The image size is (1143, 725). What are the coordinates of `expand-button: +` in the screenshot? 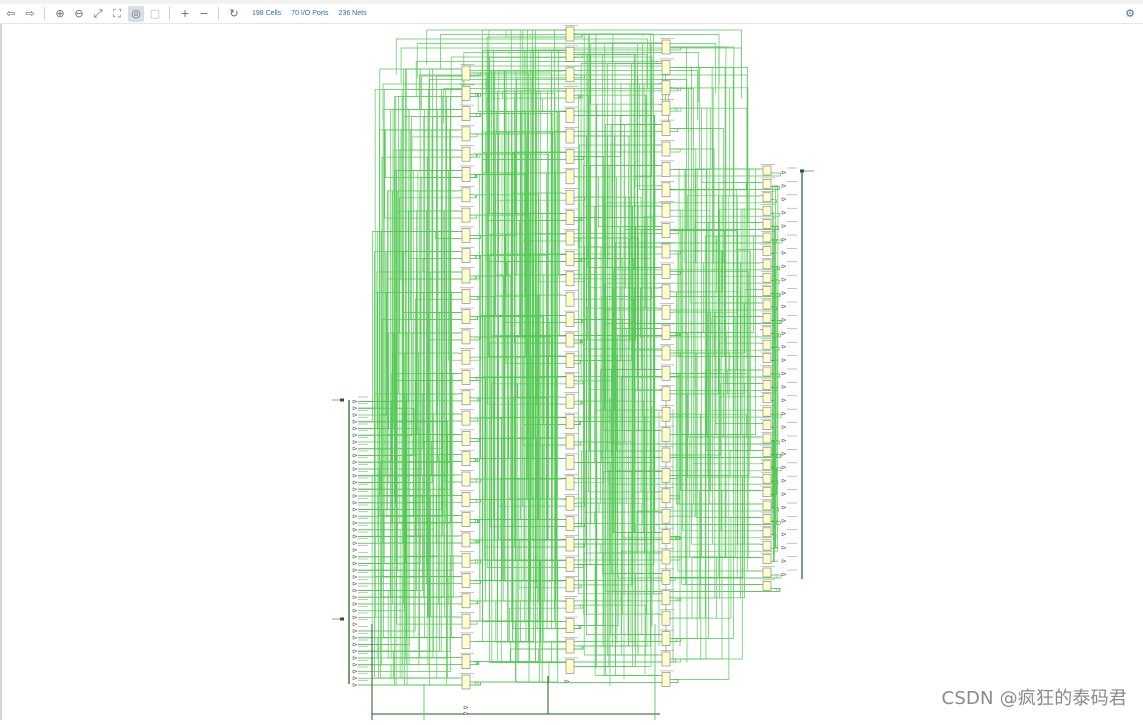 It's located at (185, 14).